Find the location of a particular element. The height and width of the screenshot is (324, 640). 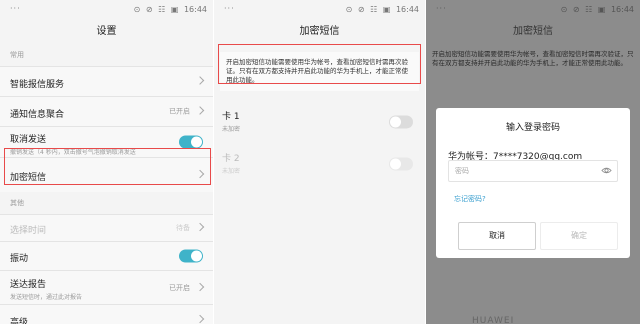

item-description: 发送短信时，通过此对报告 is located at coordinates (46, 297).